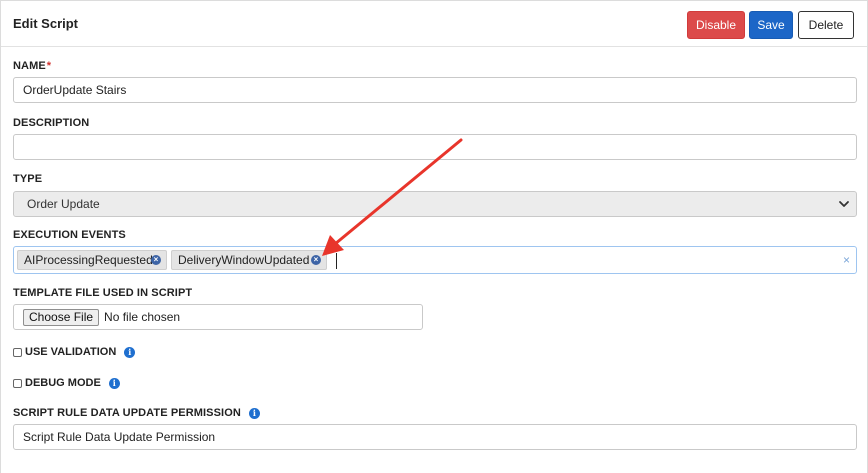 The width and height of the screenshot is (868, 473). I want to click on page-title: Edit Script, so click(46, 23).